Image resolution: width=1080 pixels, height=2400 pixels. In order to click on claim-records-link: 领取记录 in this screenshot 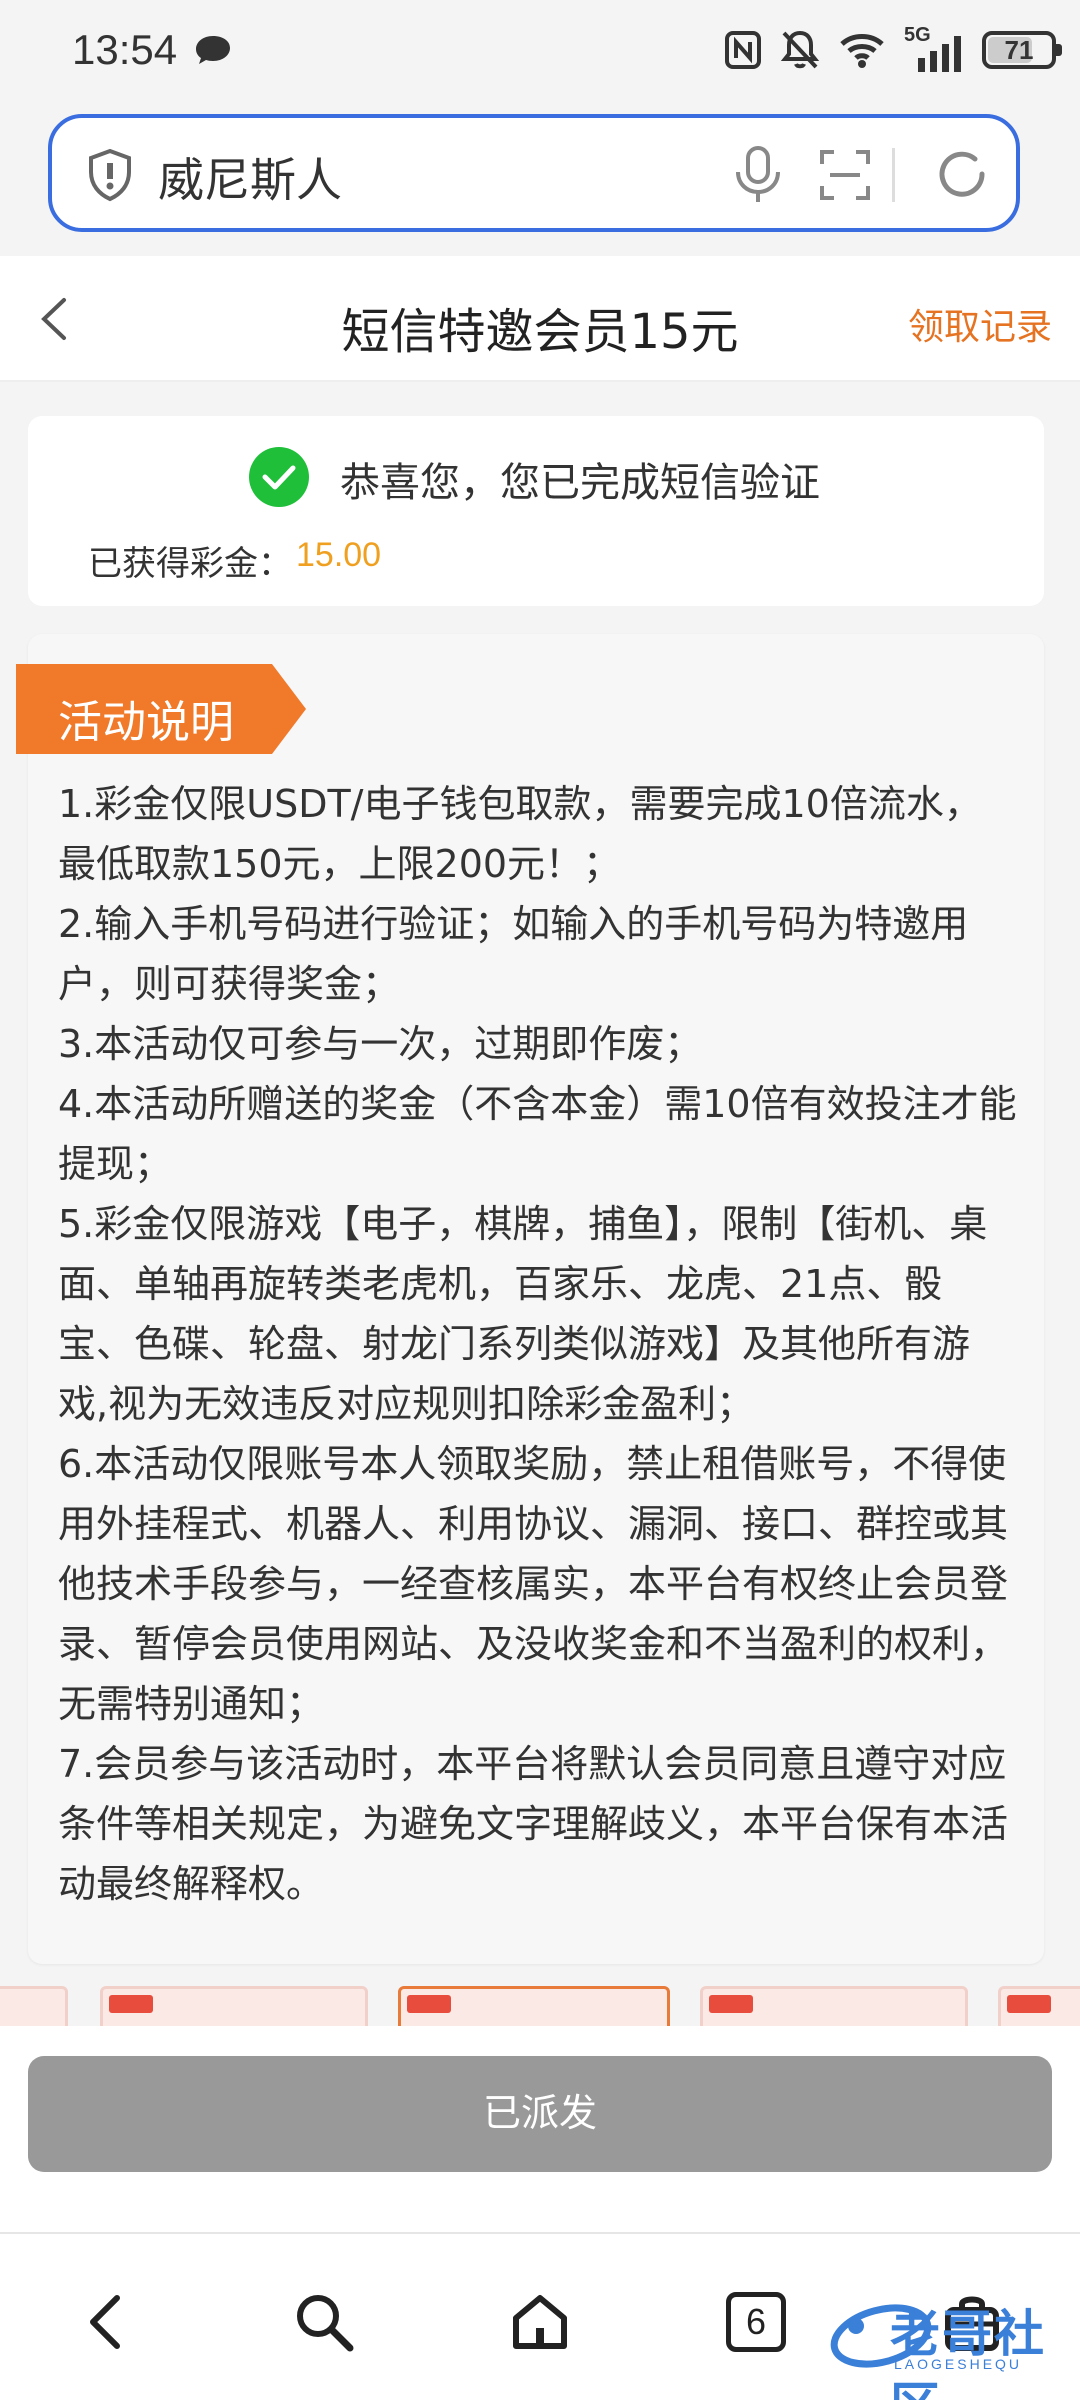, I will do `click(980, 324)`.